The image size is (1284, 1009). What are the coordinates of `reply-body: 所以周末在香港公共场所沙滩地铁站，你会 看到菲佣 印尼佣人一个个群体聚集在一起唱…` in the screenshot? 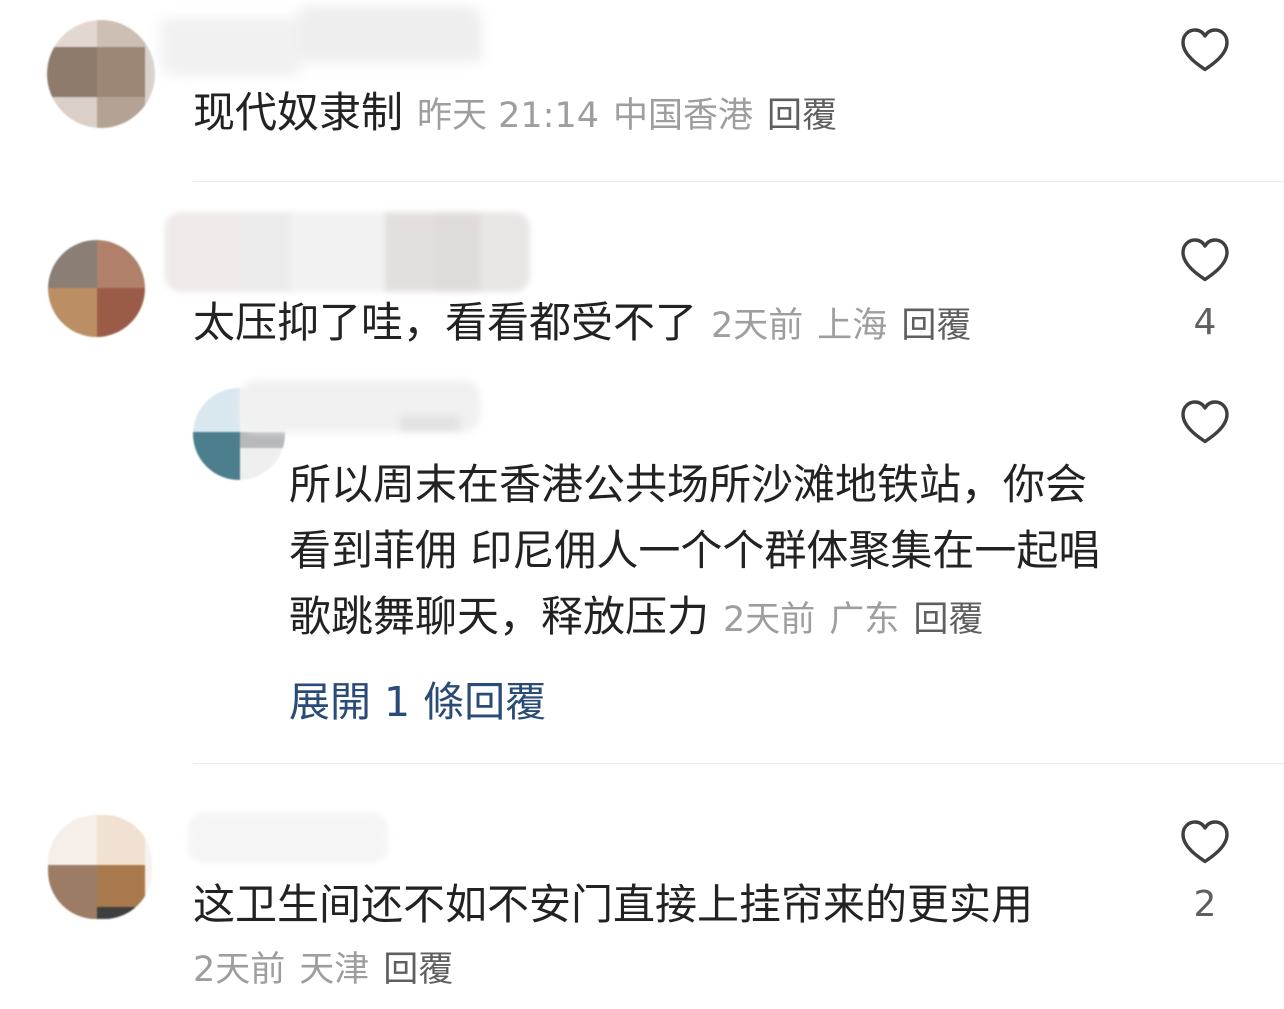 It's located at (694, 552).